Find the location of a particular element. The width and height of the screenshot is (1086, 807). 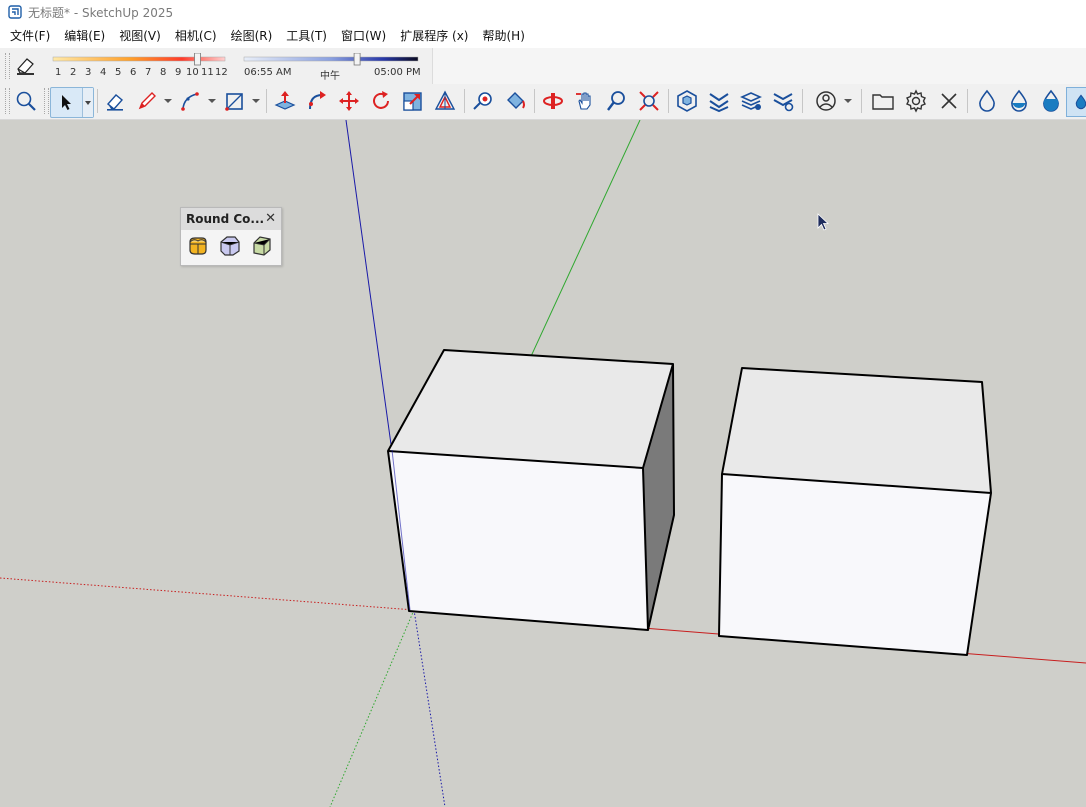

time-start-label: 06:55 AM is located at coordinates (268, 72).